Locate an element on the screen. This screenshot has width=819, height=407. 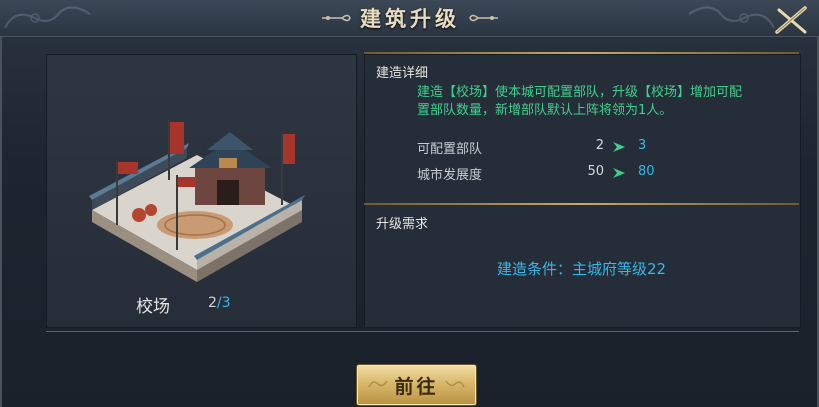
requirements-divider is located at coordinates (581, 204).